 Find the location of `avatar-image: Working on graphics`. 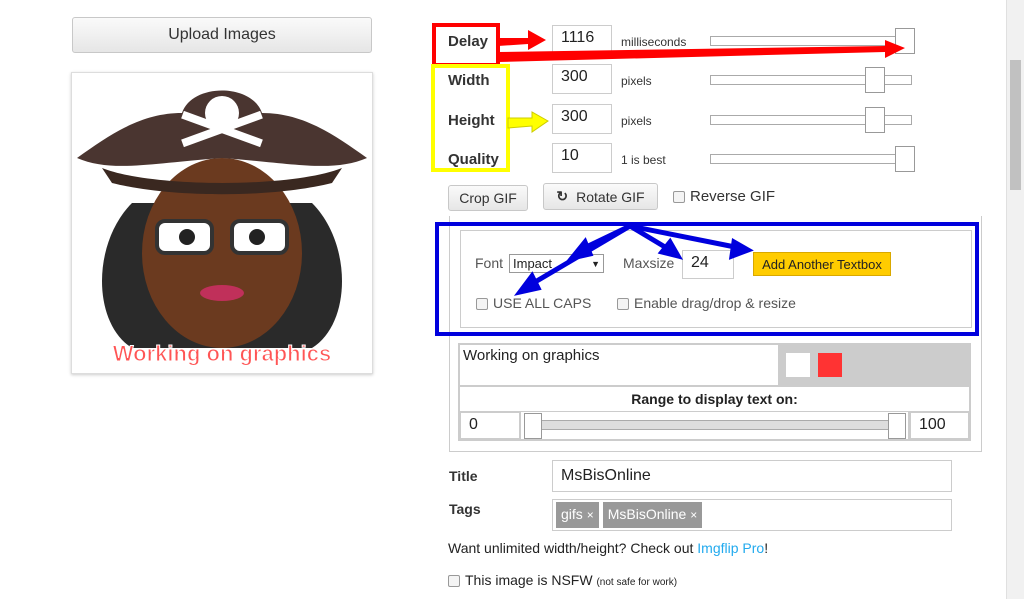

avatar-image: Working on graphics is located at coordinates (222, 228).